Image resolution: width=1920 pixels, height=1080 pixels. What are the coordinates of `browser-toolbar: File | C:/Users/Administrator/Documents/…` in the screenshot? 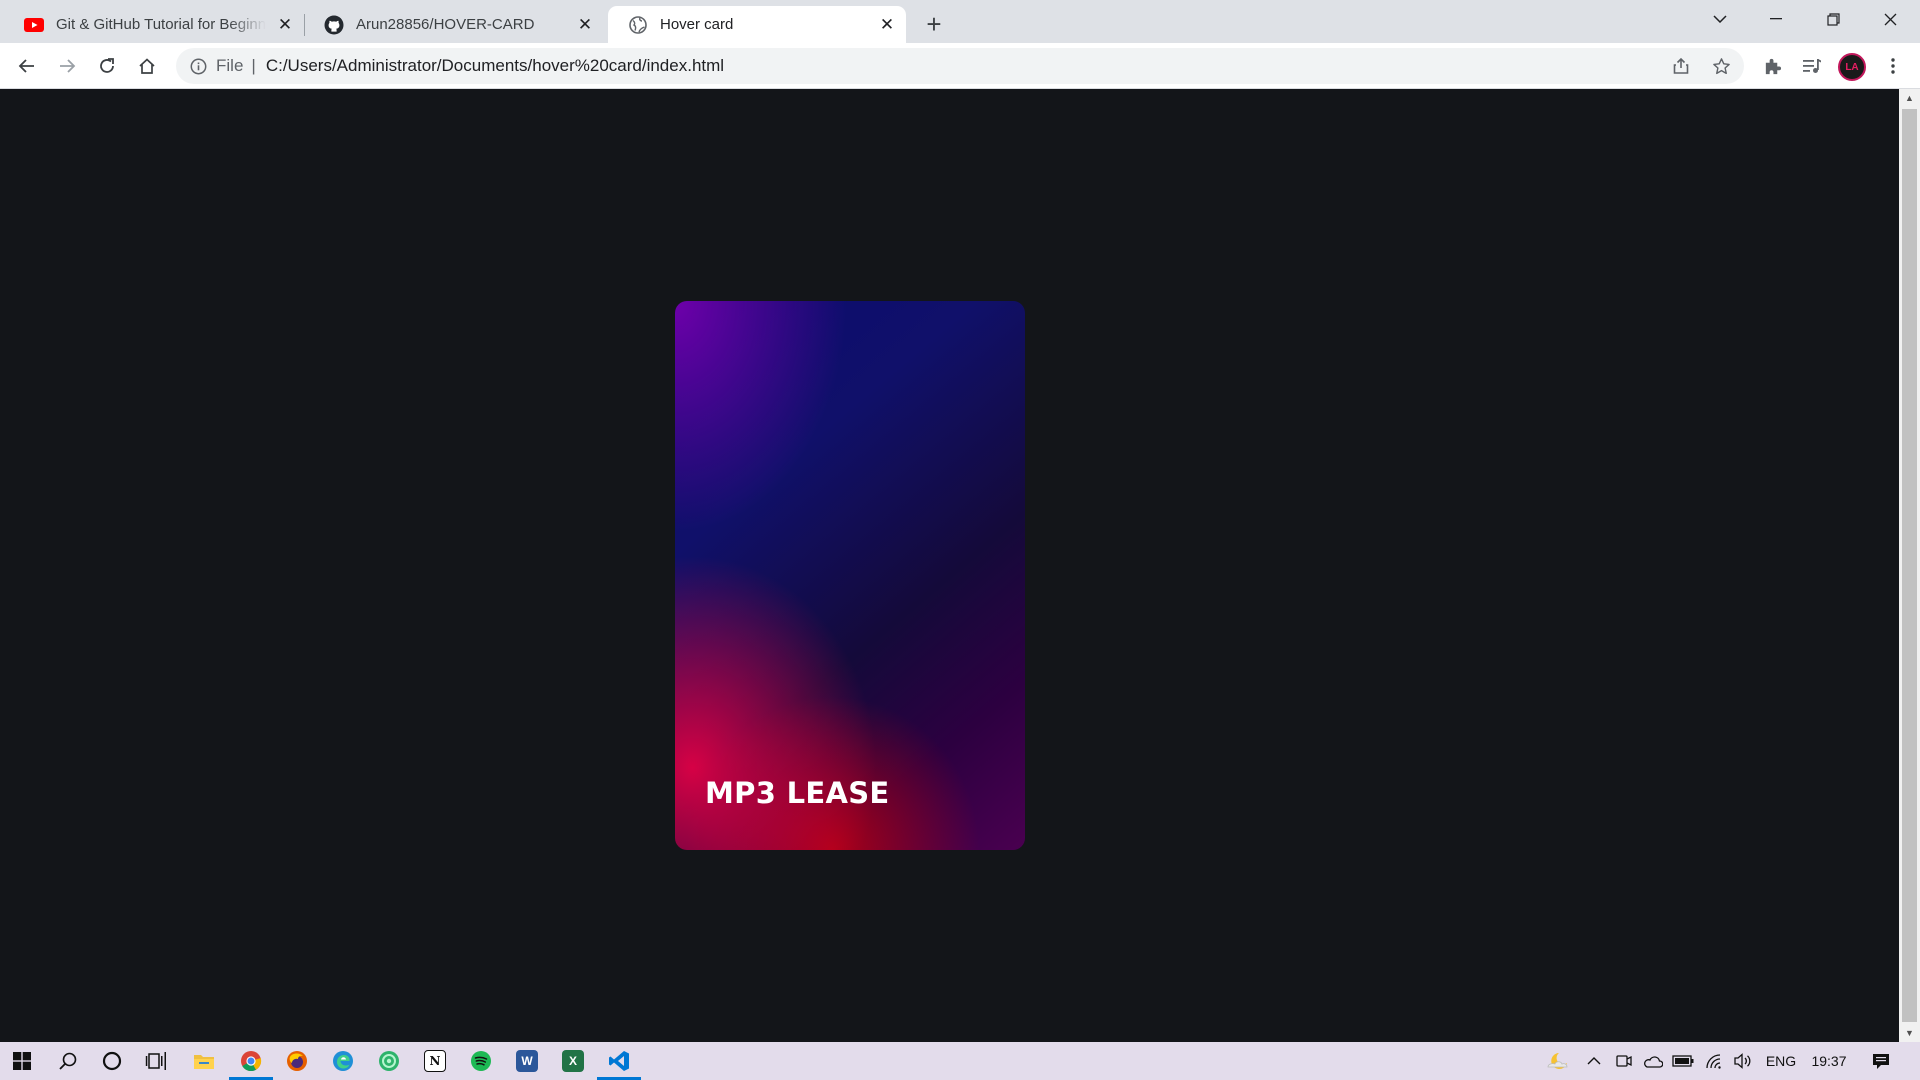 It's located at (960, 66).